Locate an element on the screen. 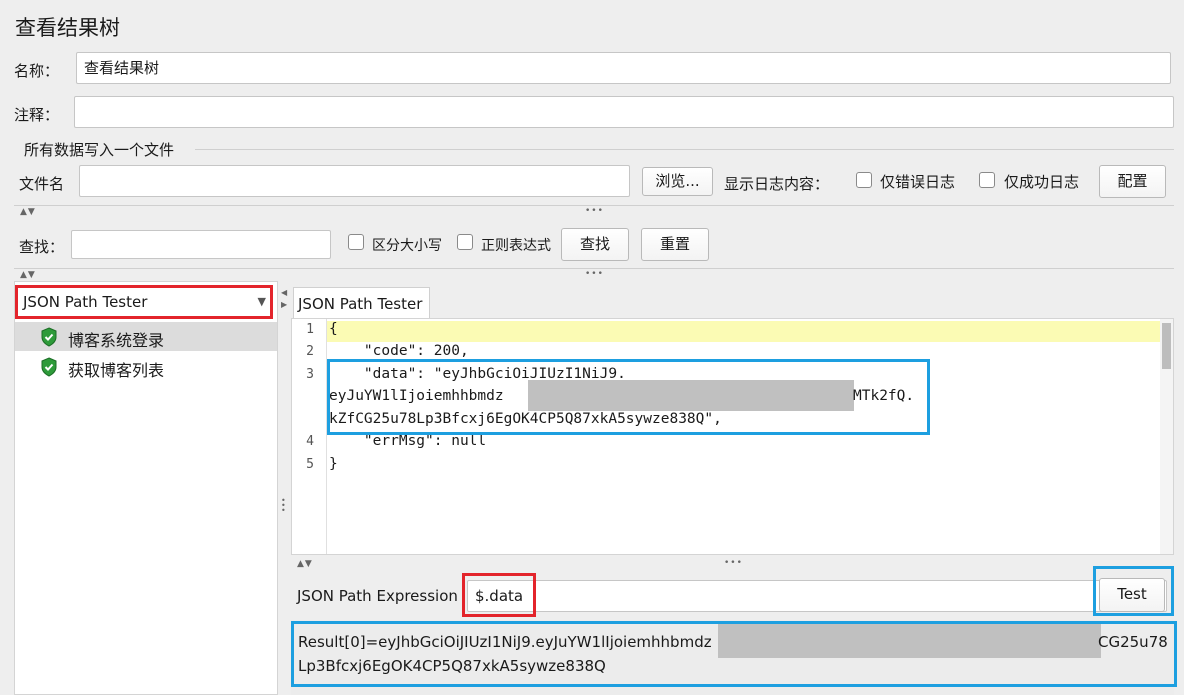  errors-only-label: 仅错误日志 is located at coordinates (918, 182).